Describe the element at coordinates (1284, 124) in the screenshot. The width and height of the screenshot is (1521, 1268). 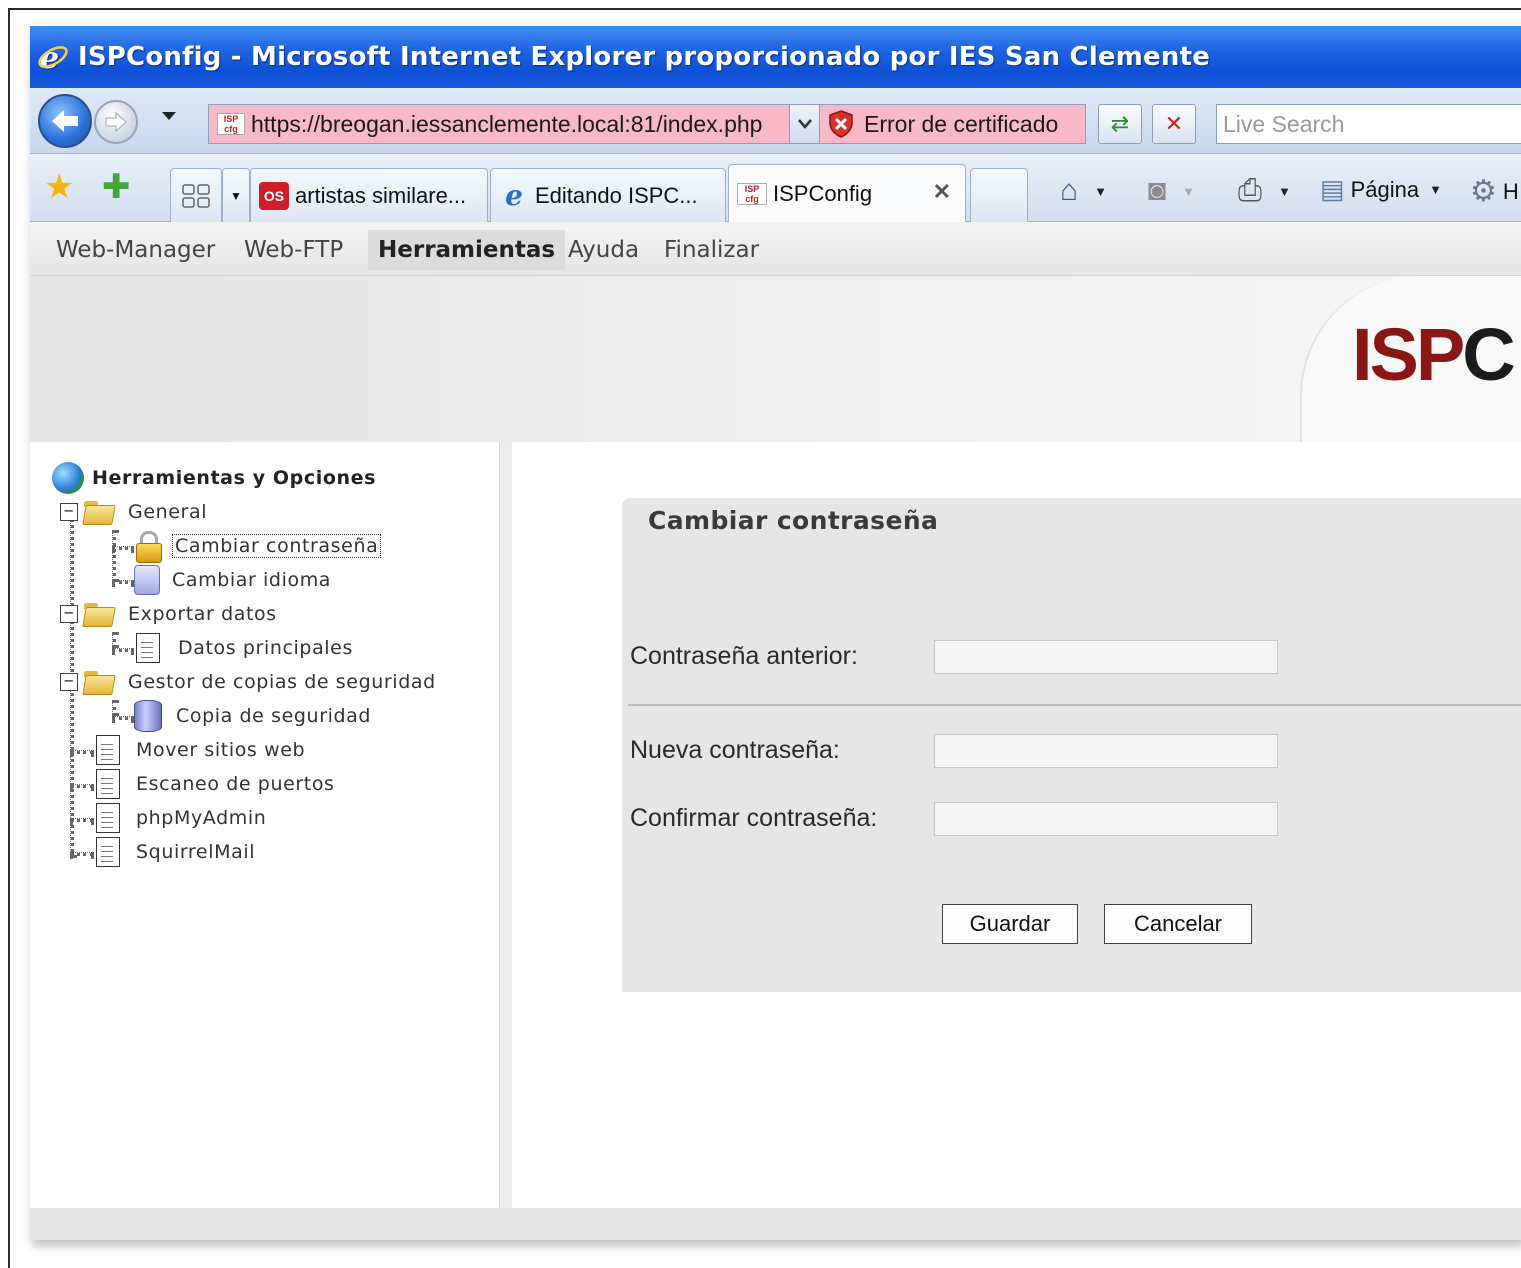
I see `search-placeholder: Live Search` at that location.